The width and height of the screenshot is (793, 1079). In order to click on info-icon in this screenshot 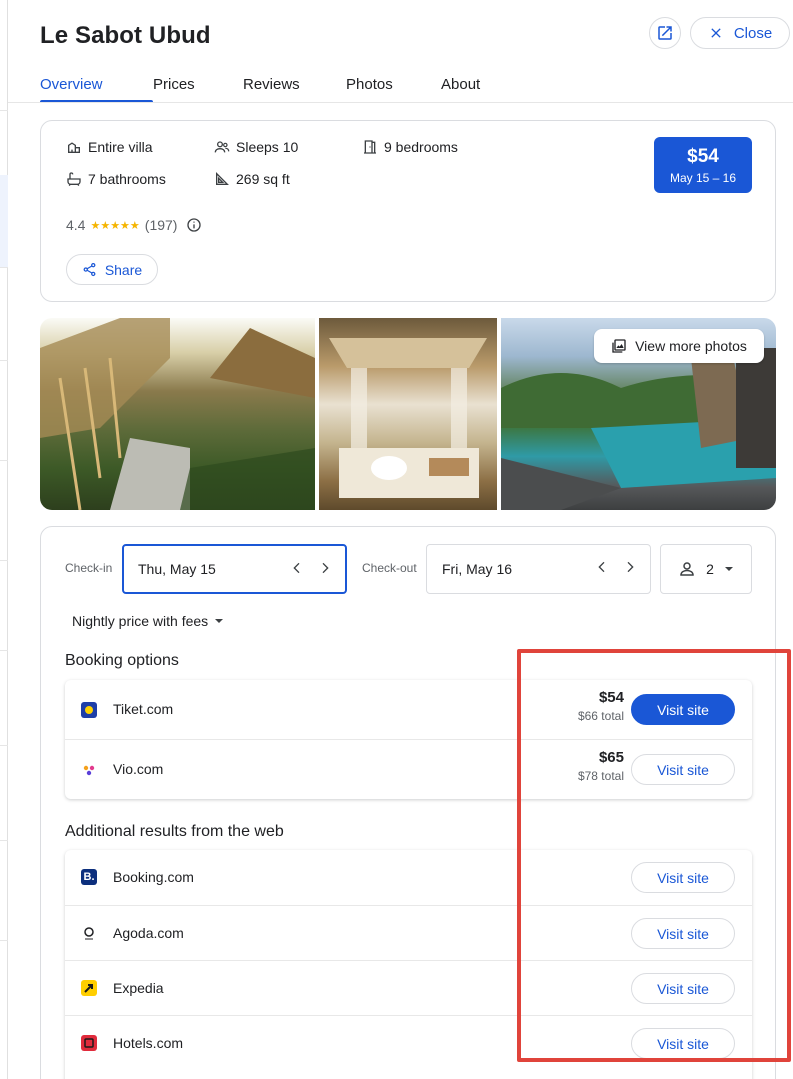, I will do `click(194, 225)`.